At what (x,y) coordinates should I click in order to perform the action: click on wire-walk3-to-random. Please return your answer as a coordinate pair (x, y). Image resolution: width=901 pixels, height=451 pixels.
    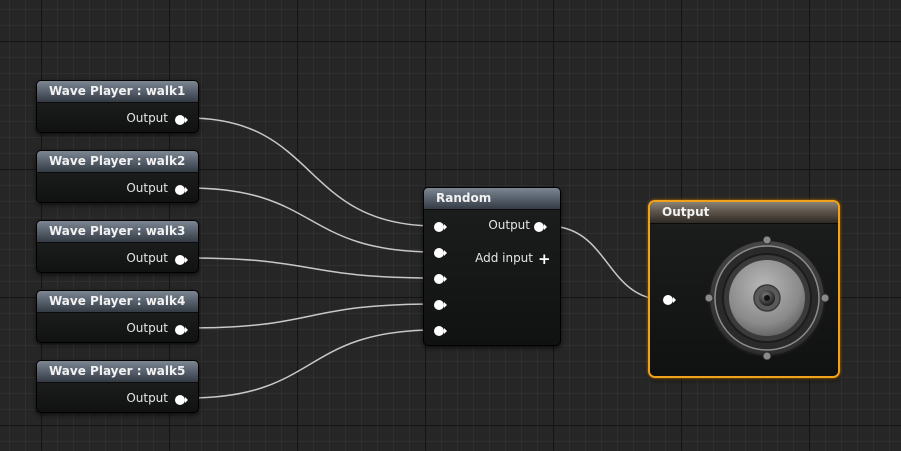
    Looking at the image, I should click on (312, 268).